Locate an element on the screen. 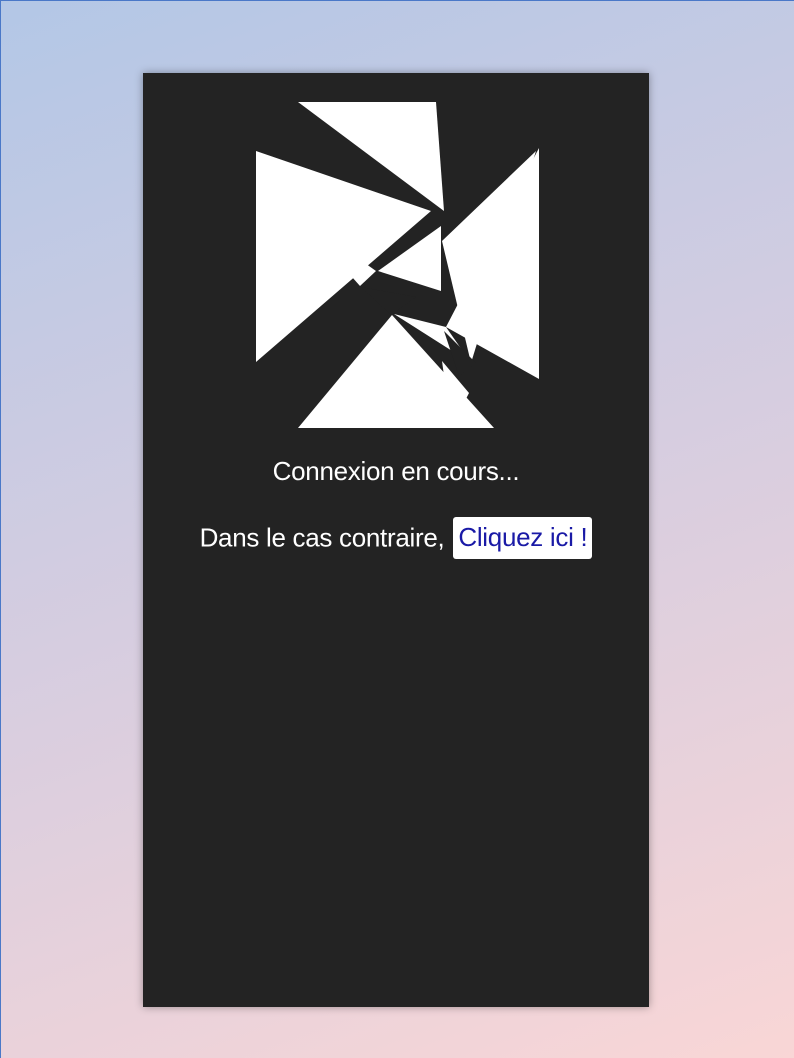 The image size is (794, 1058). fallback-prefix: Dans le cas contraire, is located at coordinates (322, 537).